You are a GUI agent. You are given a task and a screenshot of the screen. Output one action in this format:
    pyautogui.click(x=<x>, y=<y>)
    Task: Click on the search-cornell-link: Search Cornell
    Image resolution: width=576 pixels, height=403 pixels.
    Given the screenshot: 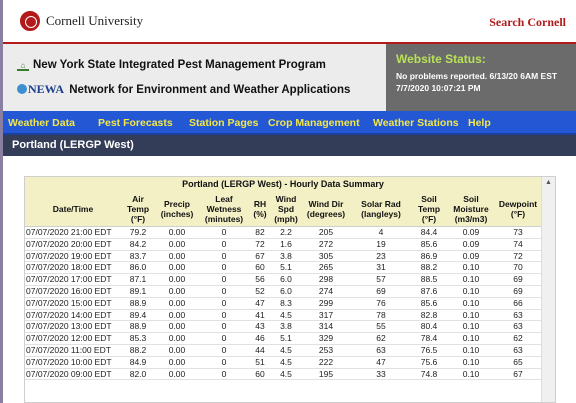 What is the action you would take?
    pyautogui.click(x=527, y=22)
    